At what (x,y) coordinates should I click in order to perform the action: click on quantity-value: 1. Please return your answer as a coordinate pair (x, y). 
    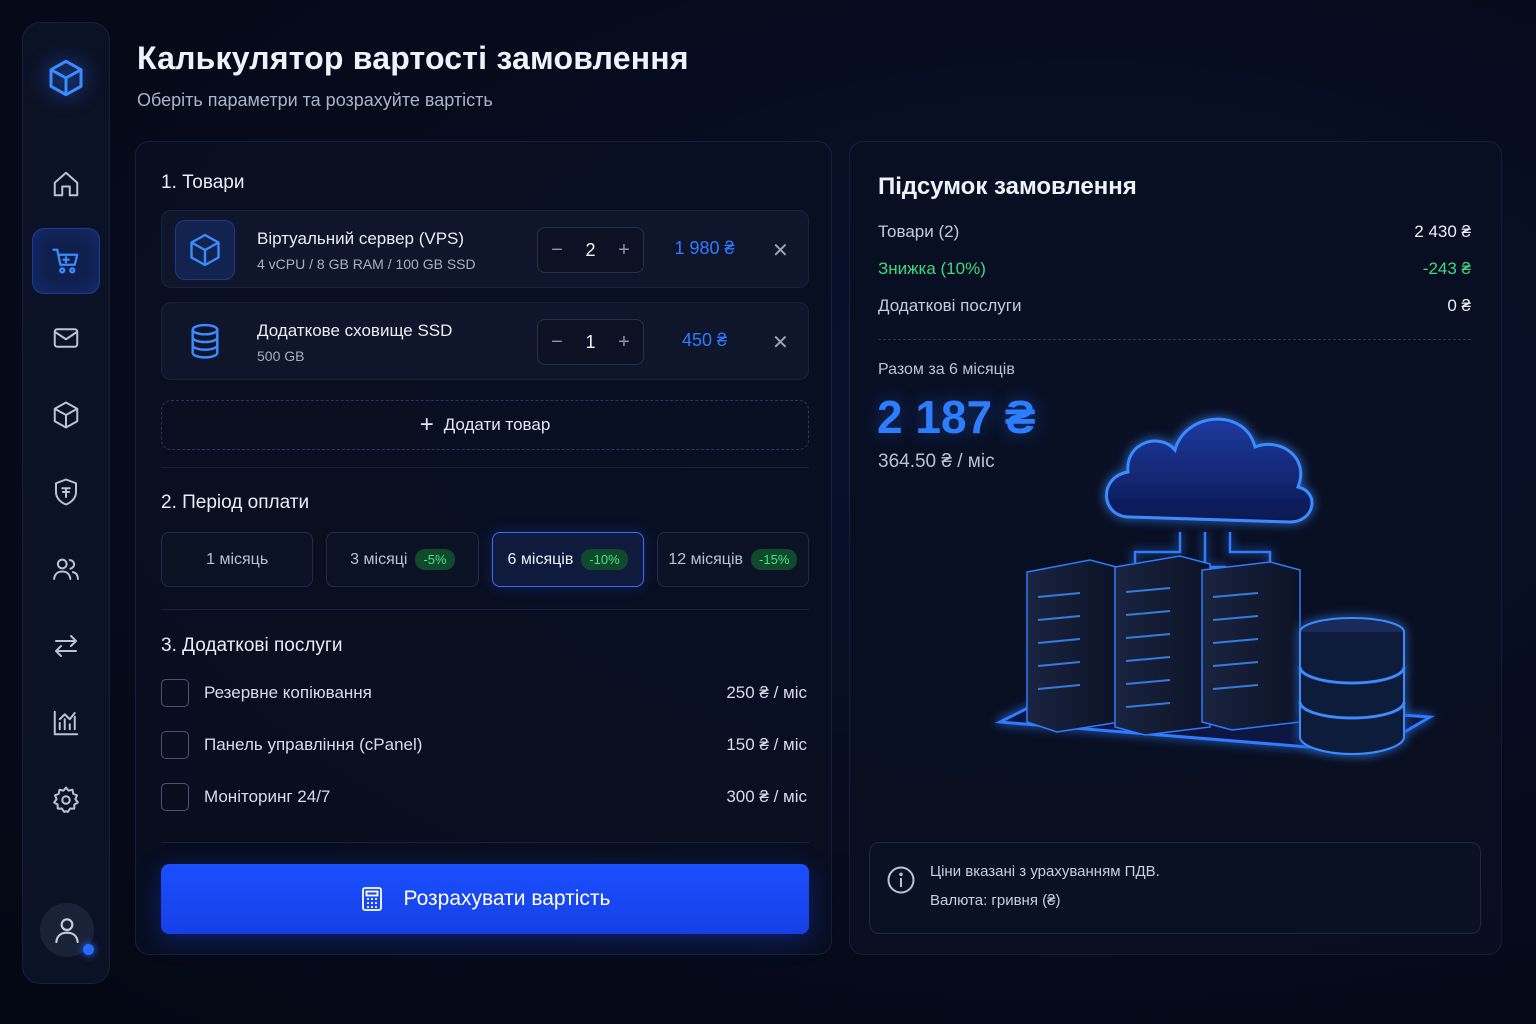
    Looking at the image, I should click on (590, 342).